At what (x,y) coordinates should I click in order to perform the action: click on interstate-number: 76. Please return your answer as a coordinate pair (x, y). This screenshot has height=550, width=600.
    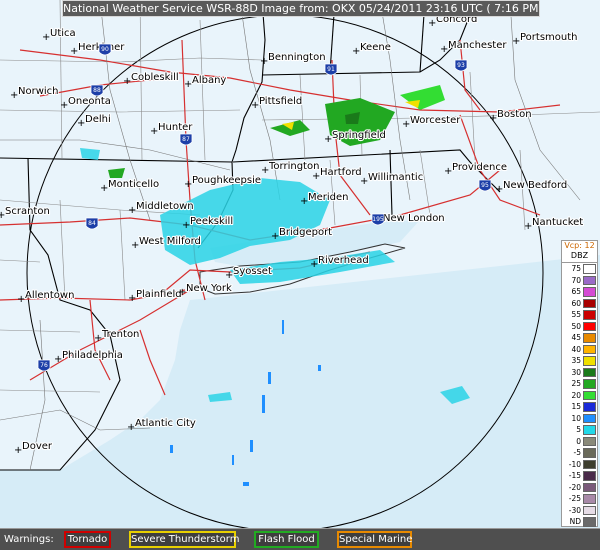
    Looking at the image, I should click on (44, 365).